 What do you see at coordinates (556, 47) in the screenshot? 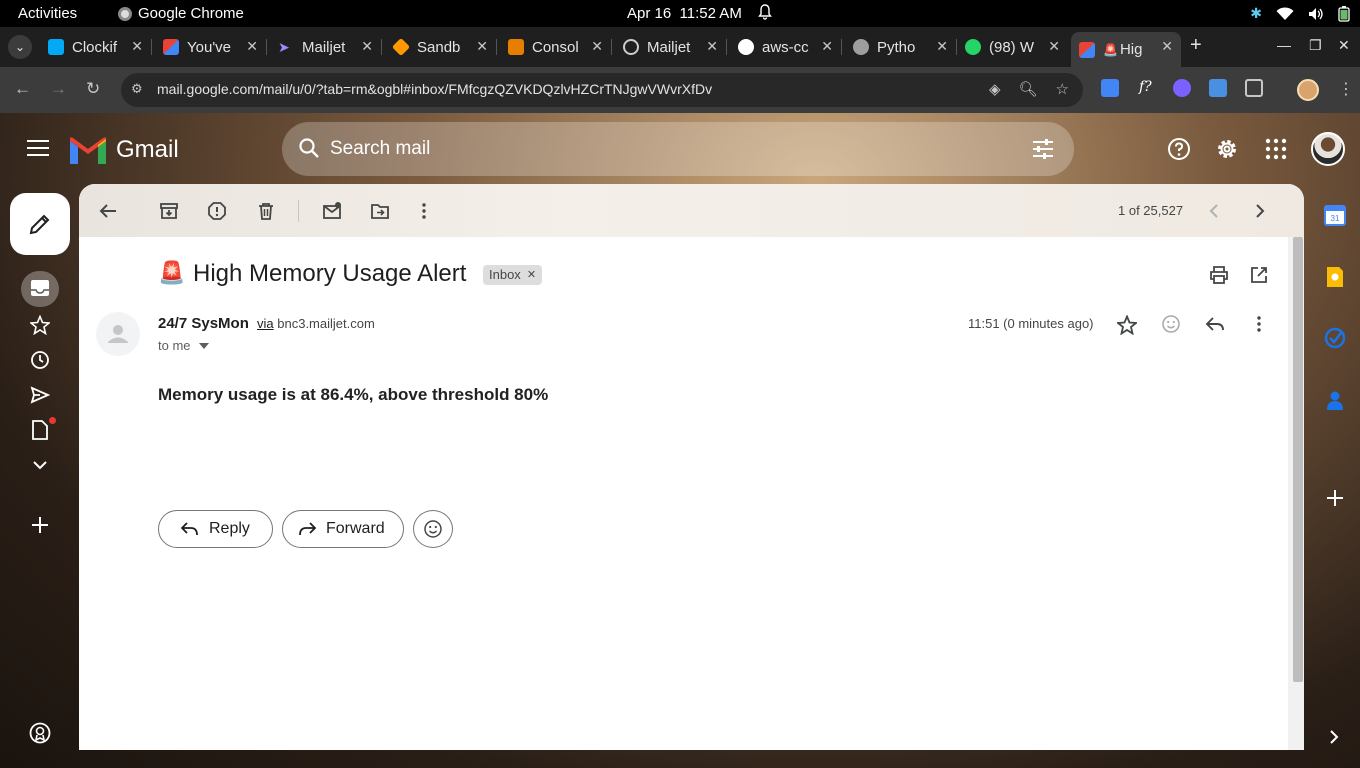
I see `browser-tab: Consol ✕` at bounding box center [556, 47].